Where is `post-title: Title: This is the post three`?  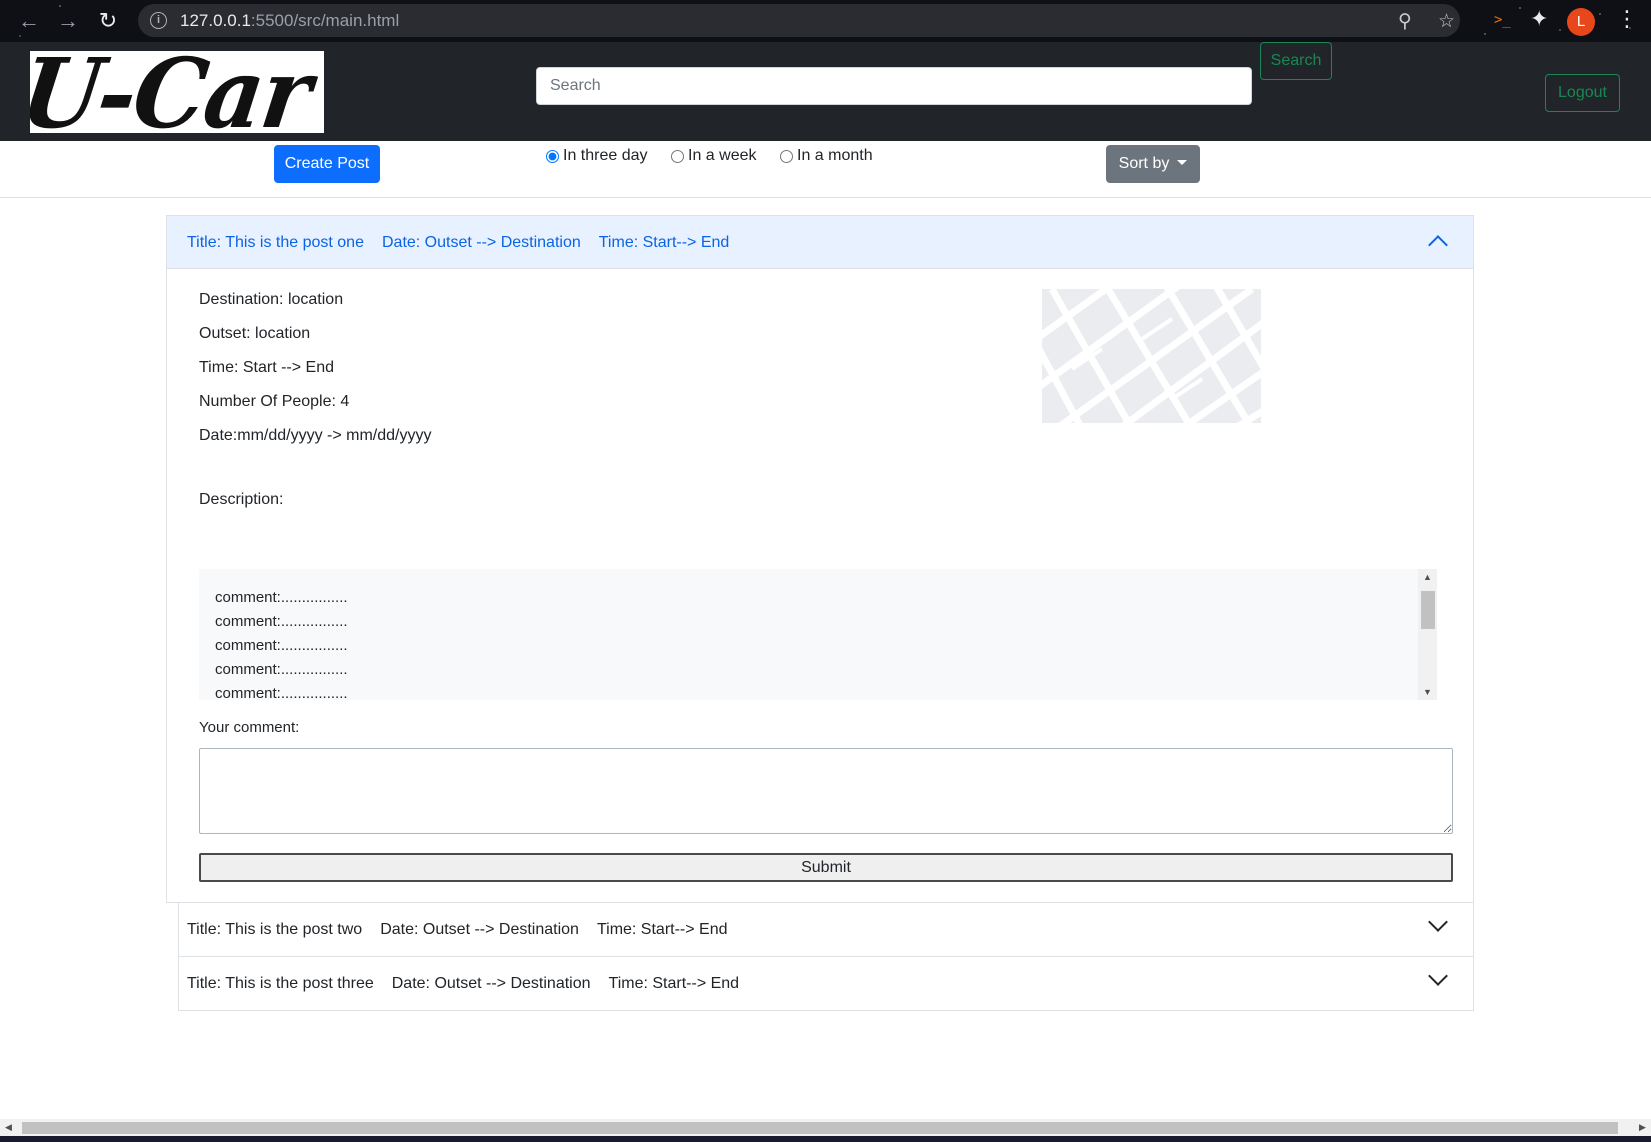 post-title: Title: This is the post three is located at coordinates (280, 983).